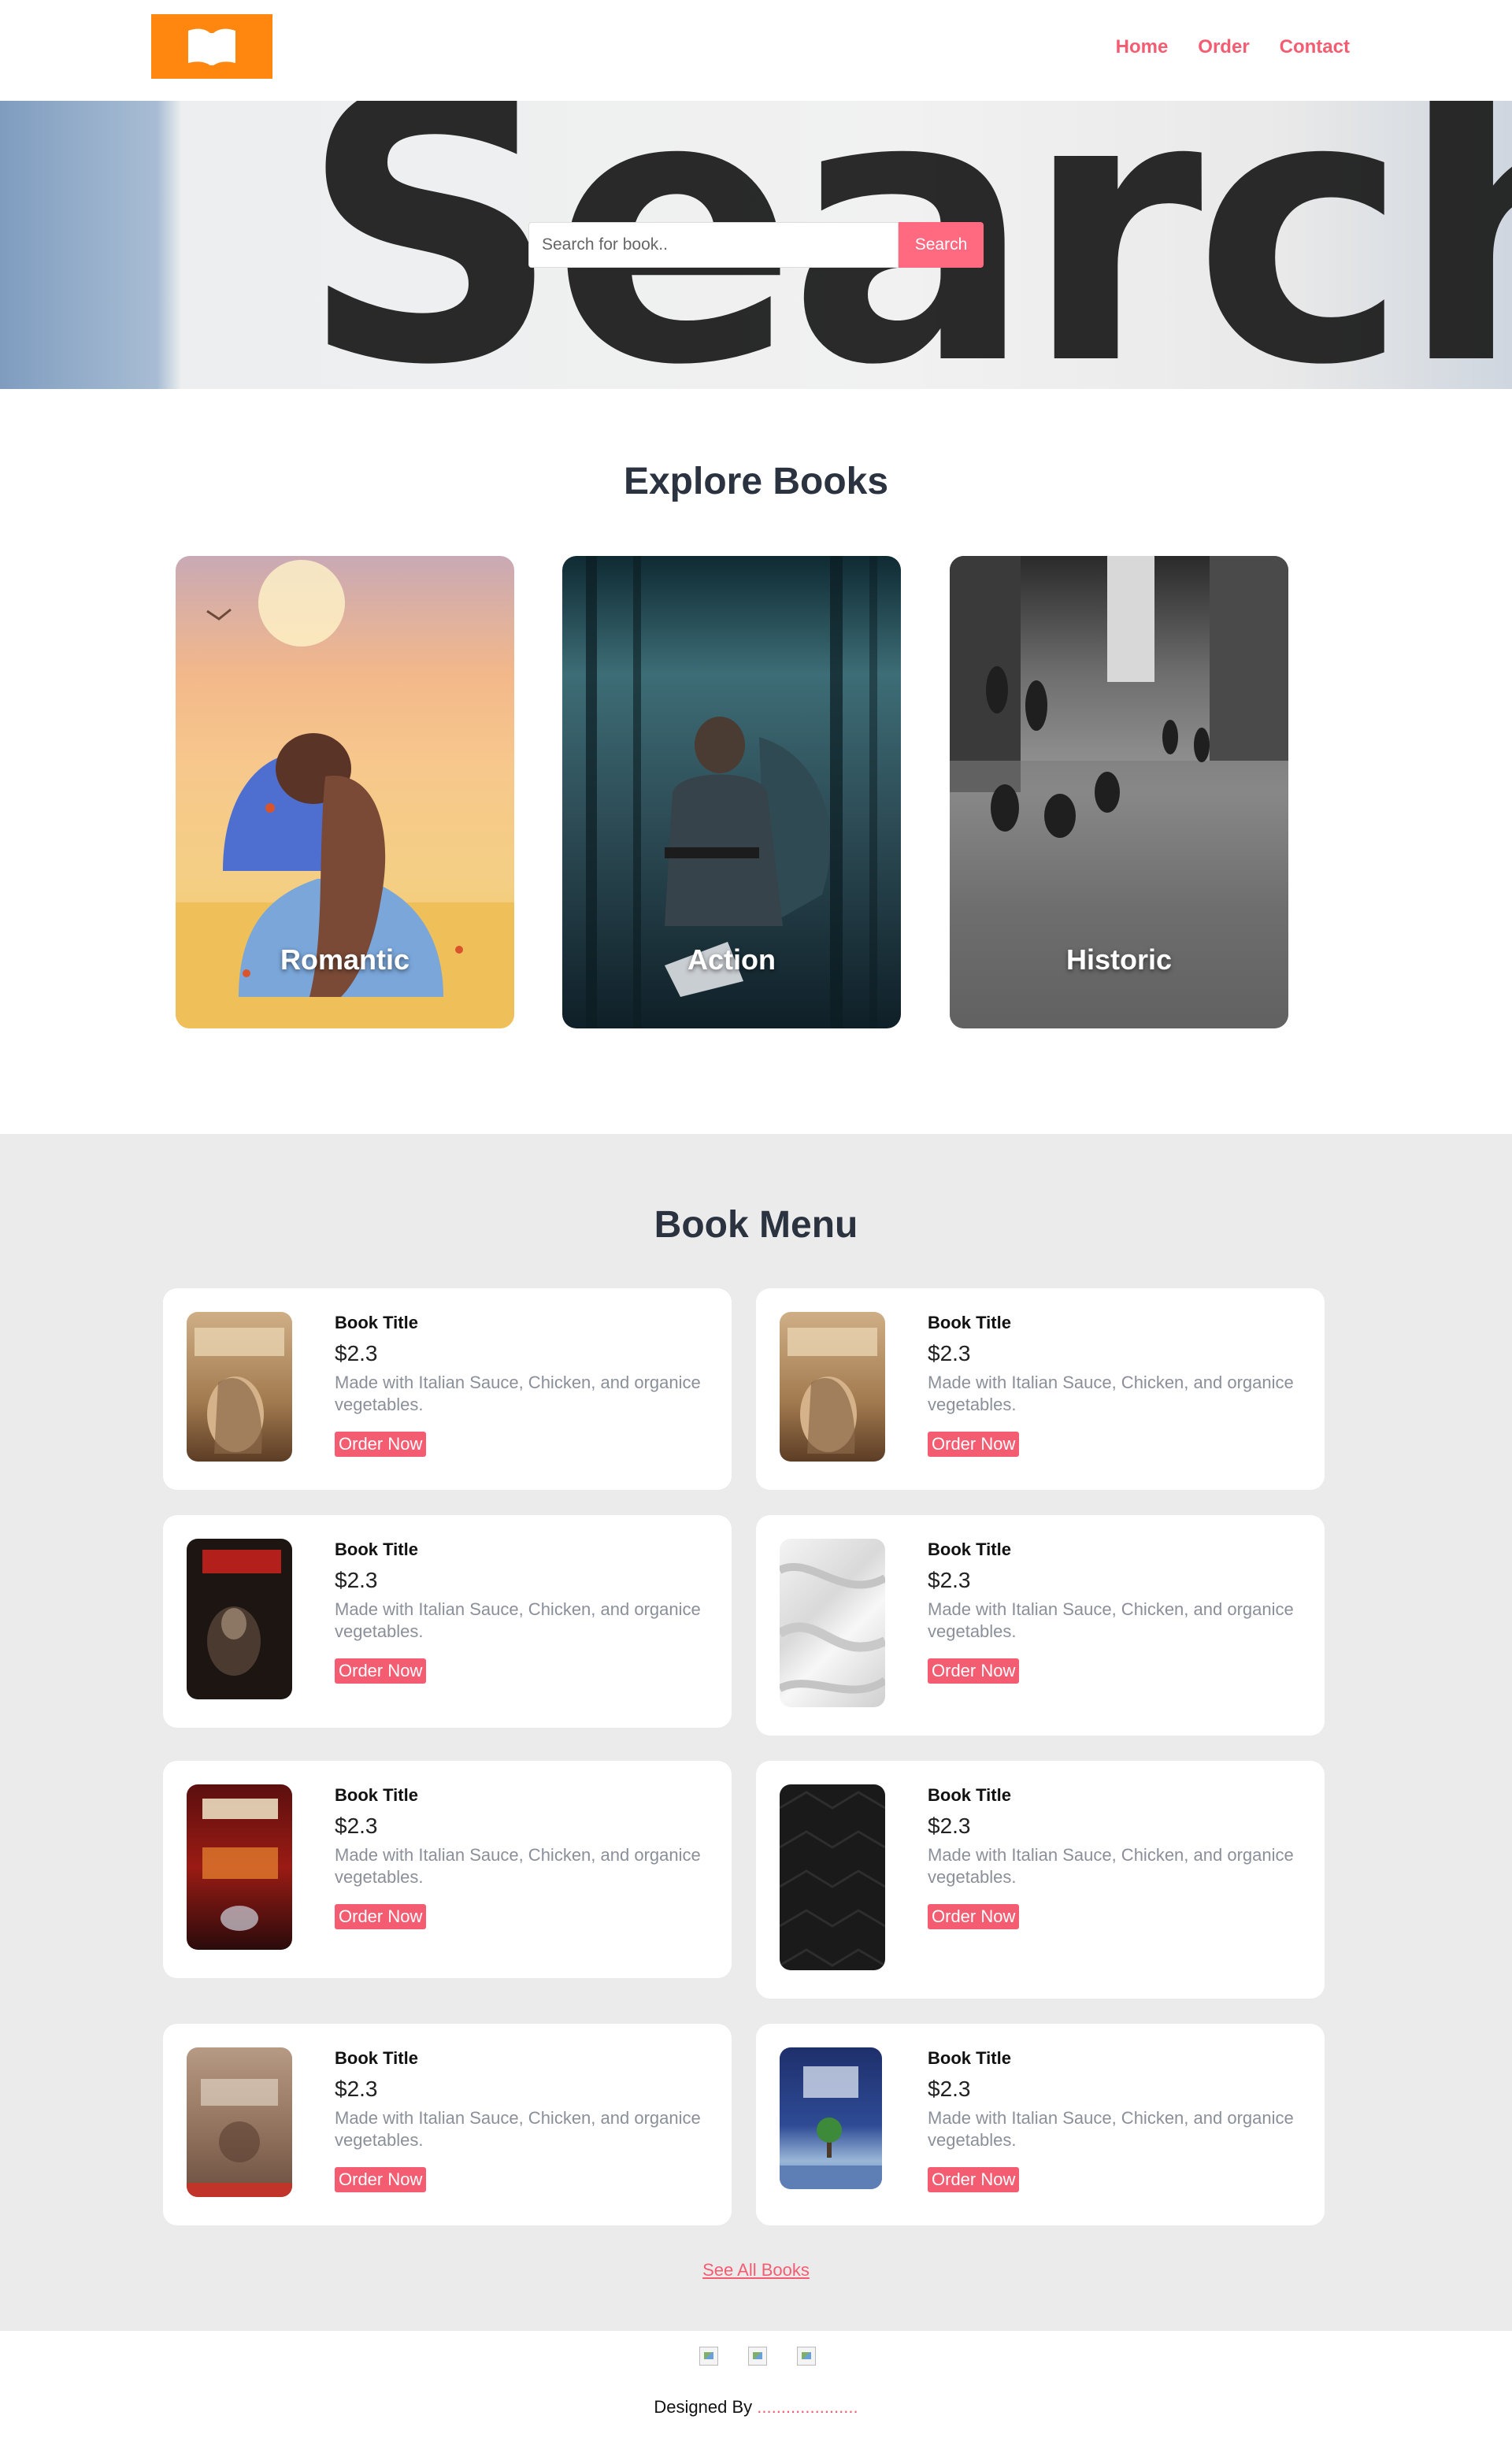 Image resolution: width=1512 pixels, height=2438 pixels. What do you see at coordinates (1223, 47) in the screenshot?
I see `nav-order-link: Order` at bounding box center [1223, 47].